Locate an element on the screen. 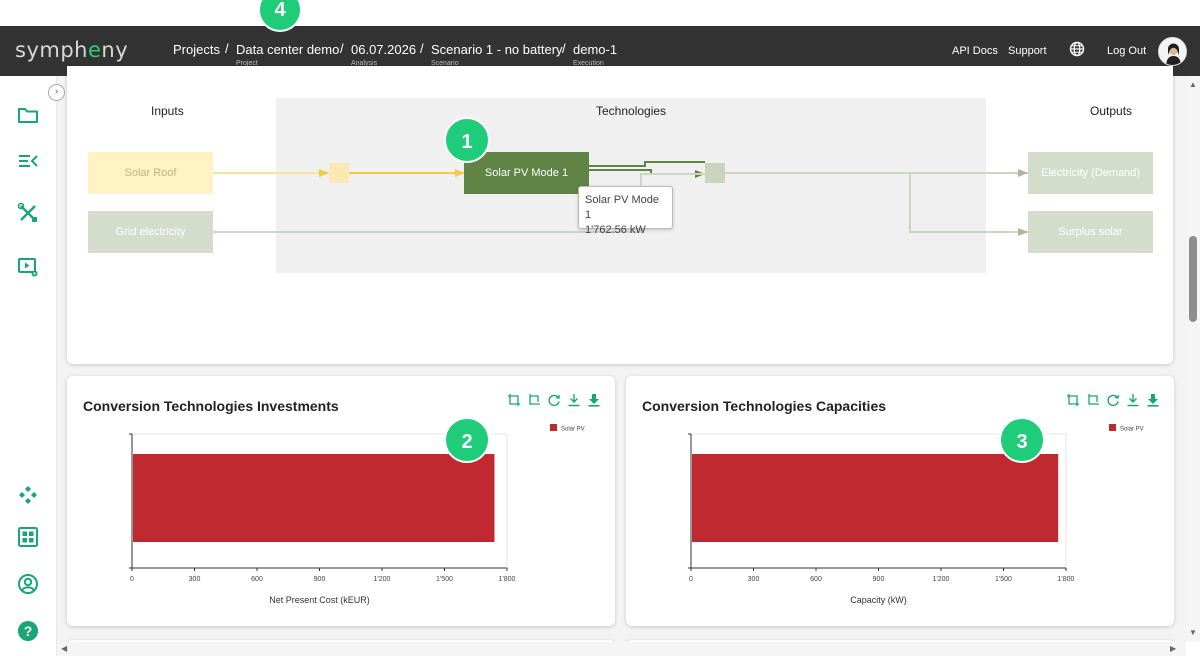 This screenshot has height=656, width=1200. breadcrumb-execution: demo-1 Execution is located at coordinates (595, 54).